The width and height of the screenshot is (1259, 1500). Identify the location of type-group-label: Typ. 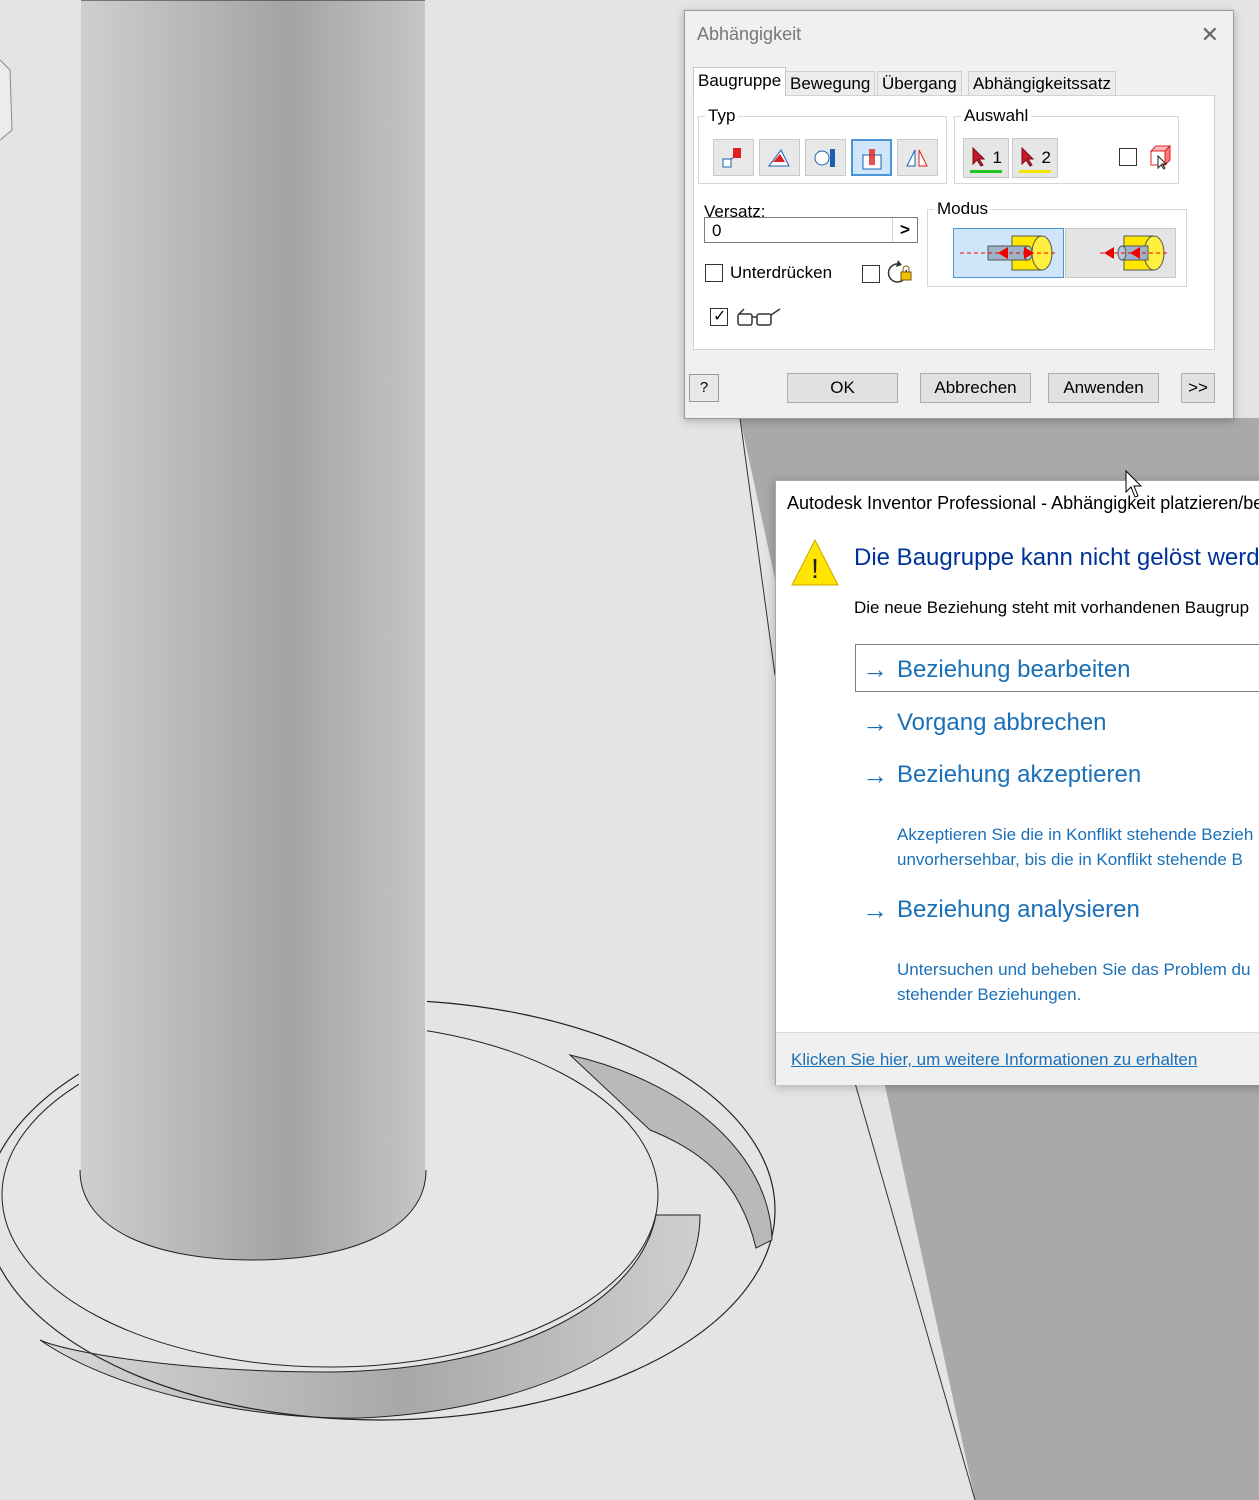
(722, 116).